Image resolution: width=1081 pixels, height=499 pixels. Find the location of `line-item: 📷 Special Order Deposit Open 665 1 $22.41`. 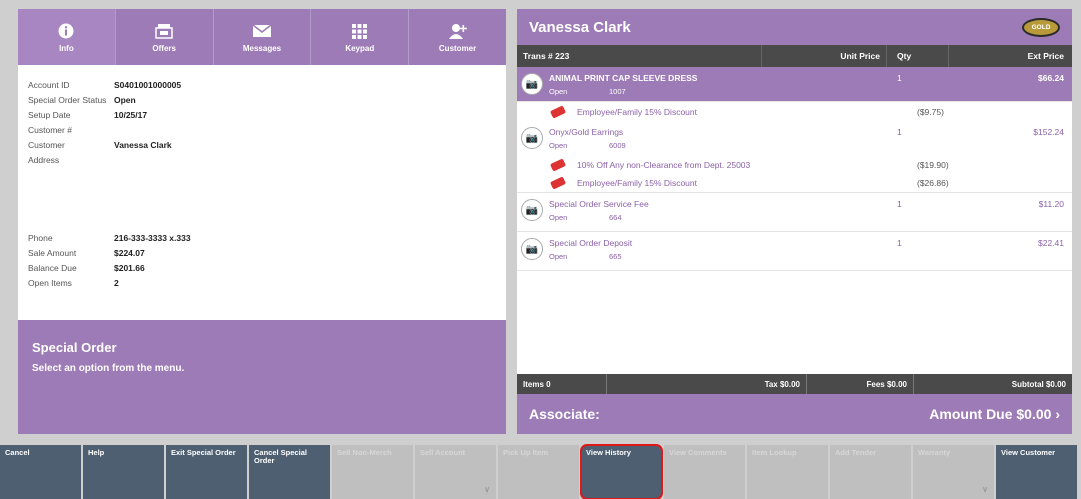

line-item: 📷 Special Order Deposit Open 665 1 $22.41 is located at coordinates (794, 251).